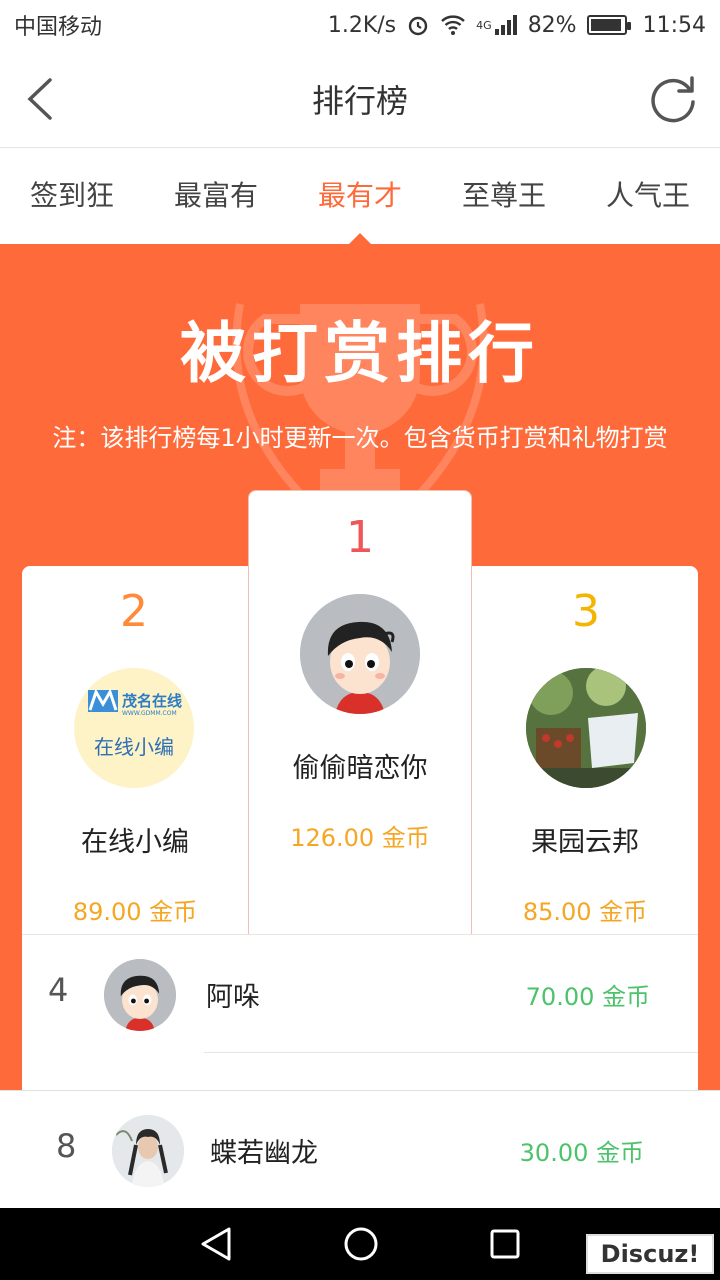 The width and height of the screenshot is (720, 1280). I want to click on back-arrow-icon, so click(41, 99).